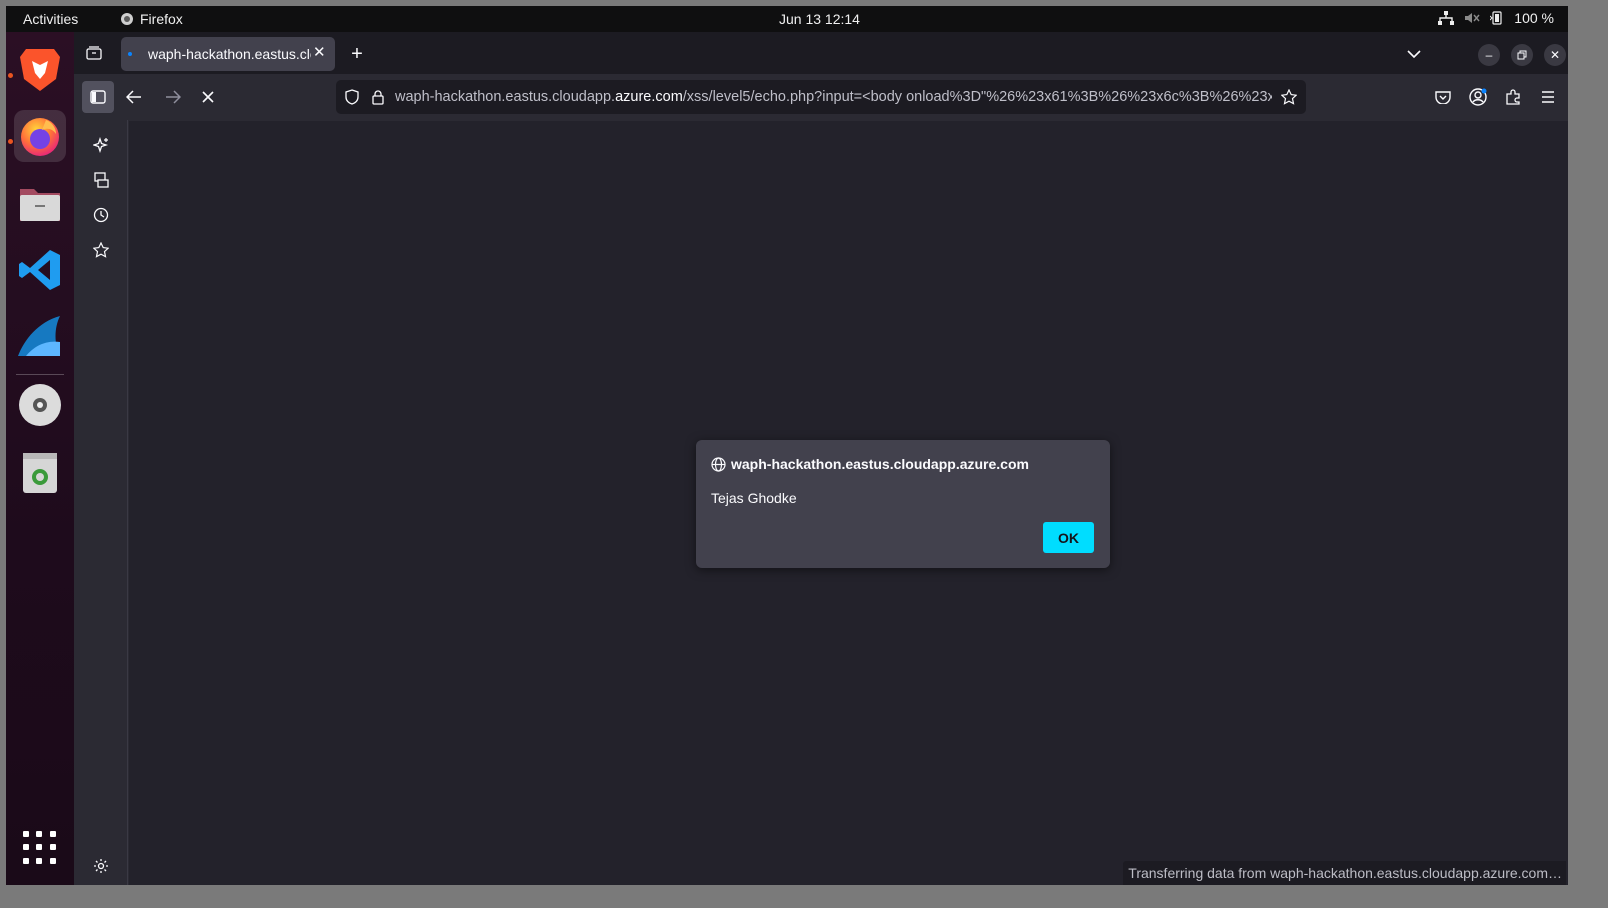 The image size is (1608, 908). Describe the element at coordinates (1472, 18) in the screenshot. I see `volume-muted-icon` at that location.